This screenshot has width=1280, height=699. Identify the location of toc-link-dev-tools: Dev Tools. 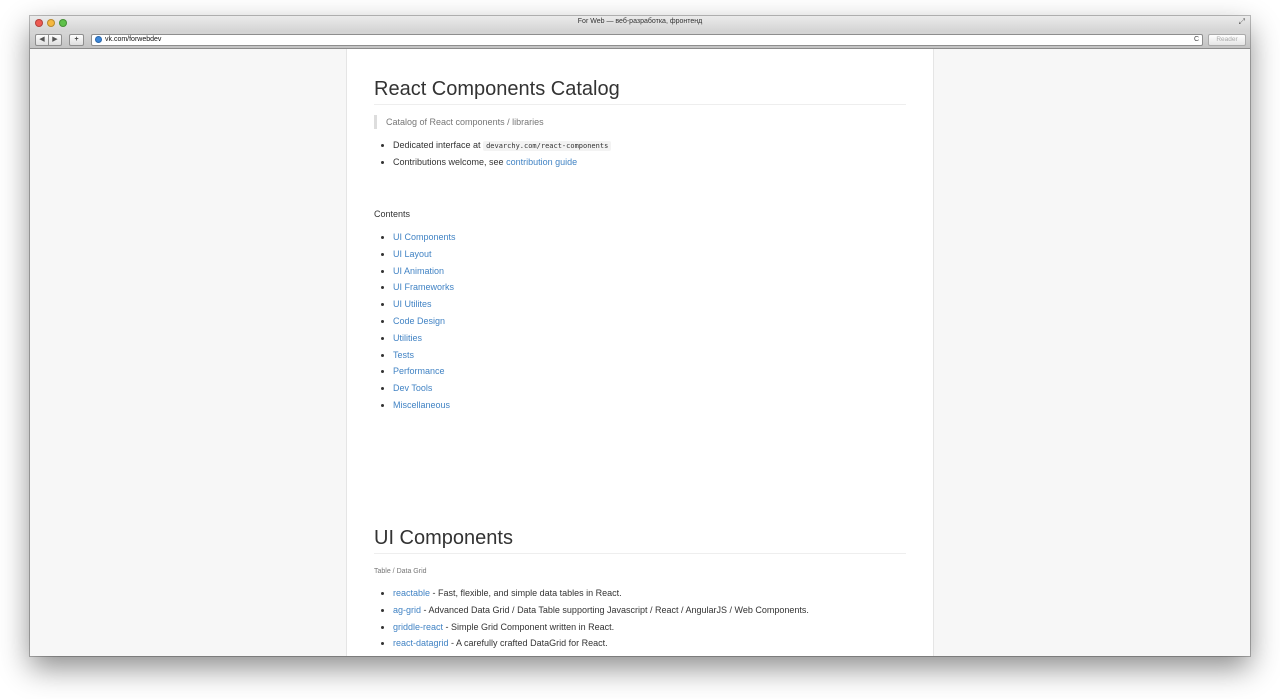
(412, 388).